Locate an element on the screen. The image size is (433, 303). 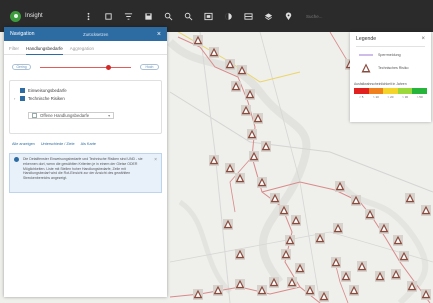
link-as-map: Als Karte is located at coordinates (88, 144).